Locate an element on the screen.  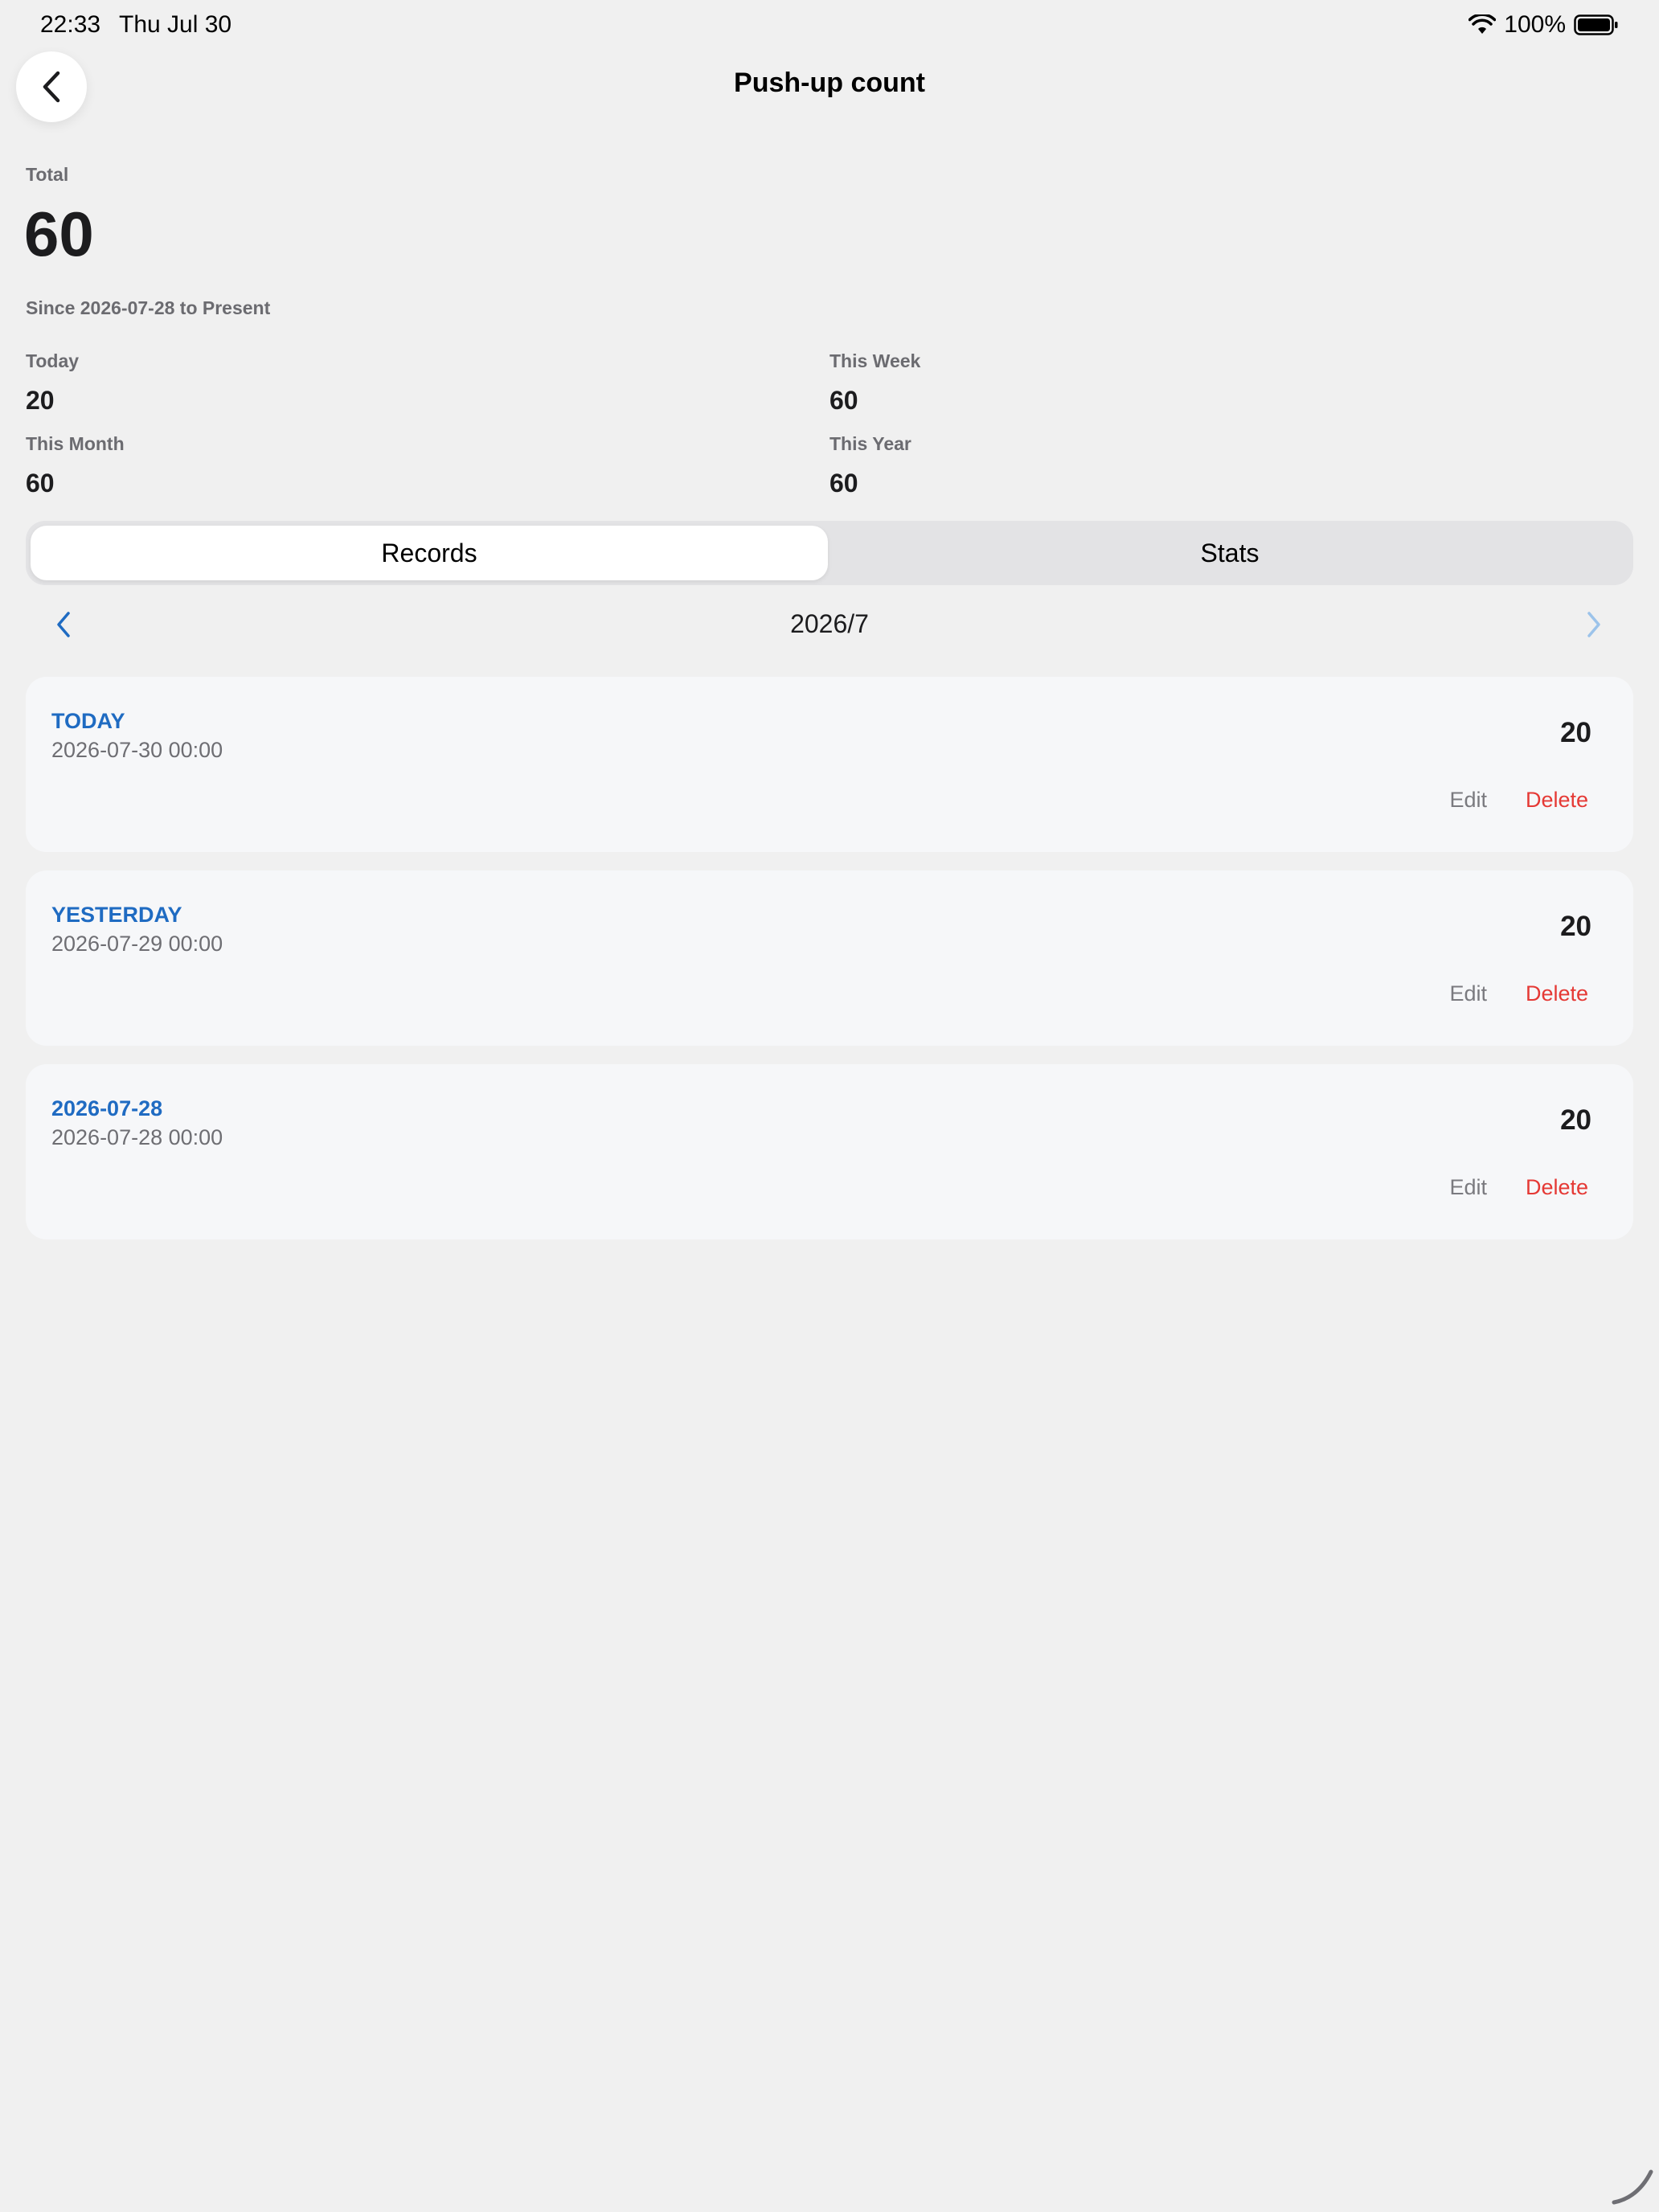
current-month-label: 2026/7 is located at coordinates (829, 623).